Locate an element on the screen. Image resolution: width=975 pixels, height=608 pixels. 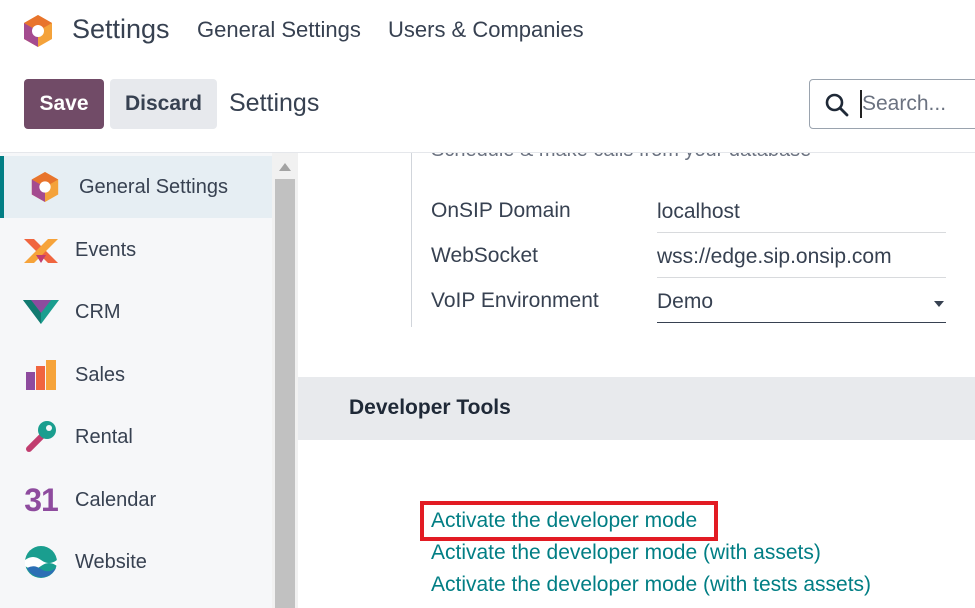
sidebar-item-label: Events is located at coordinates (106, 249).